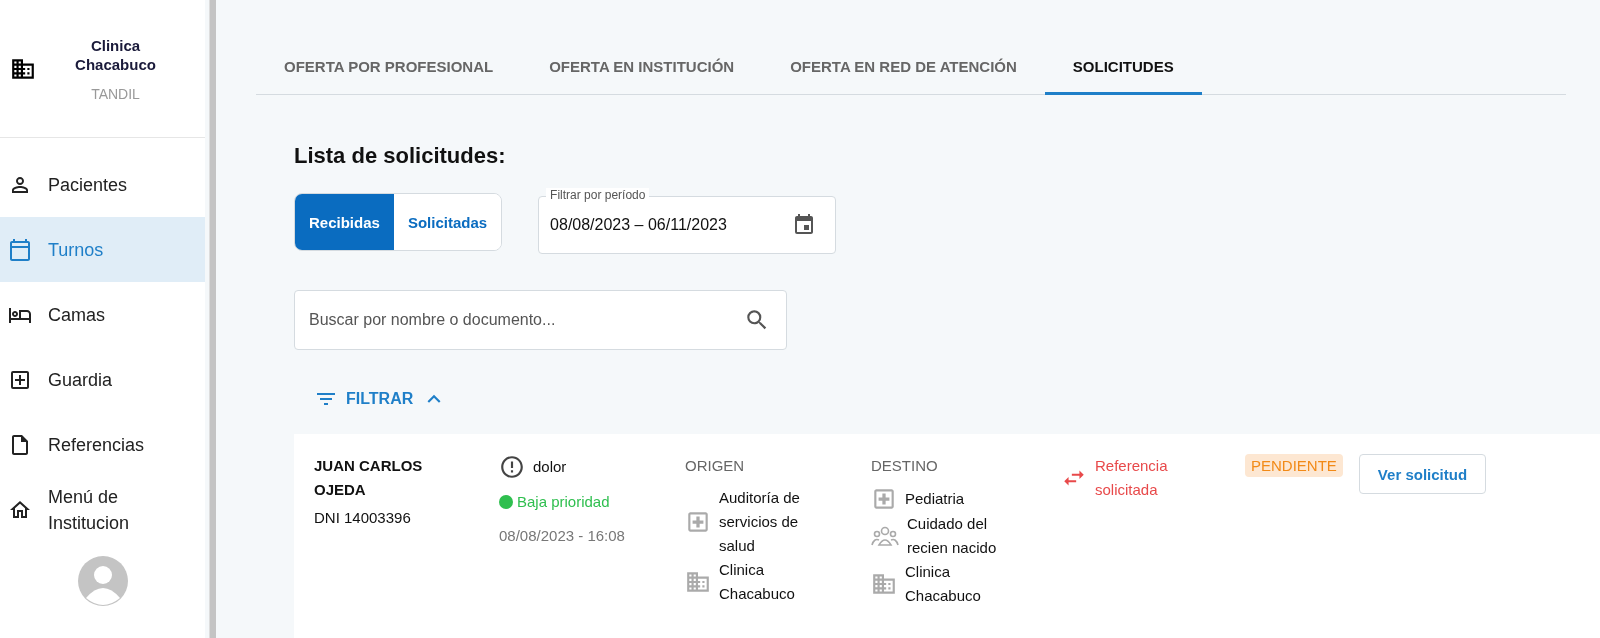 The image size is (1600, 638). What do you see at coordinates (903, 67) in the screenshot?
I see `tab: OFERTA EN RED DE ATENCIÓN` at bounding box center [903, 67].